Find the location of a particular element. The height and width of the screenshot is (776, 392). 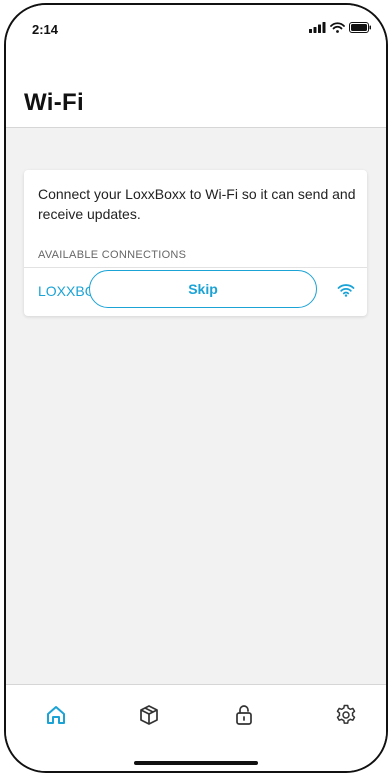

signal-icon is located at coordinates (317, 27).